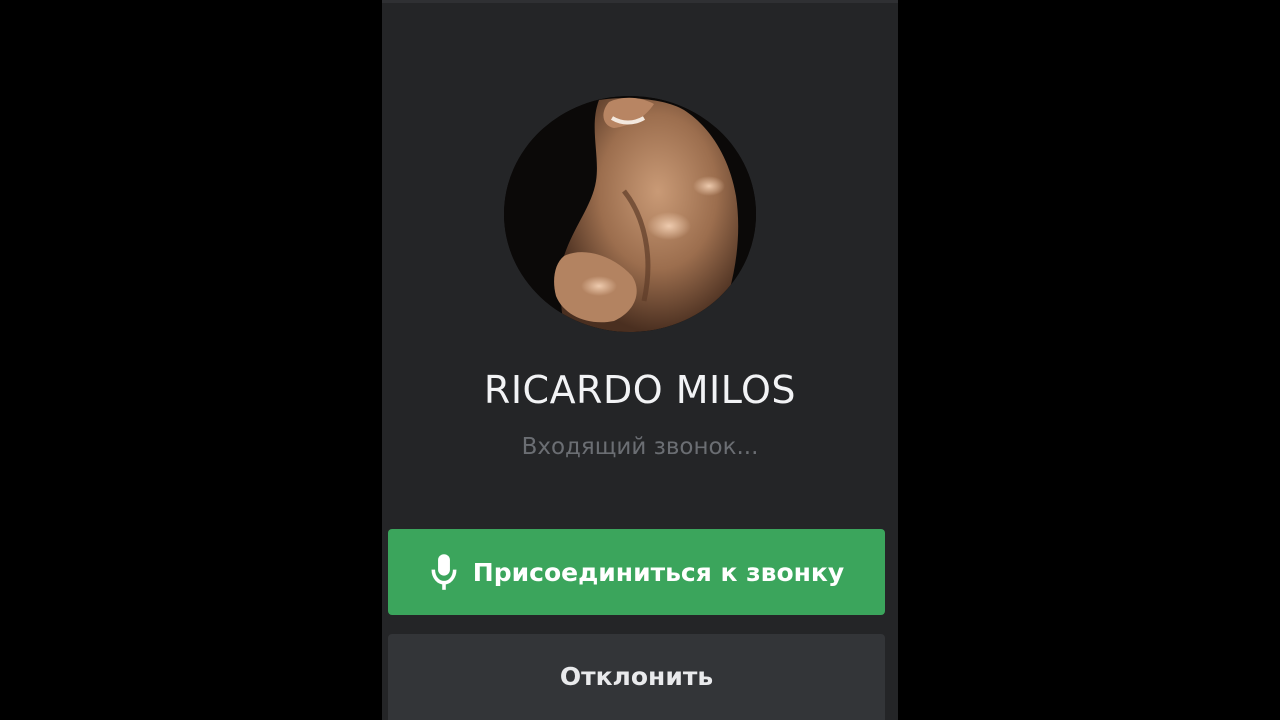 This screenshot has height=720, width=1280. I want to click on decline-call-label: Отклонить, so click(636, 676).